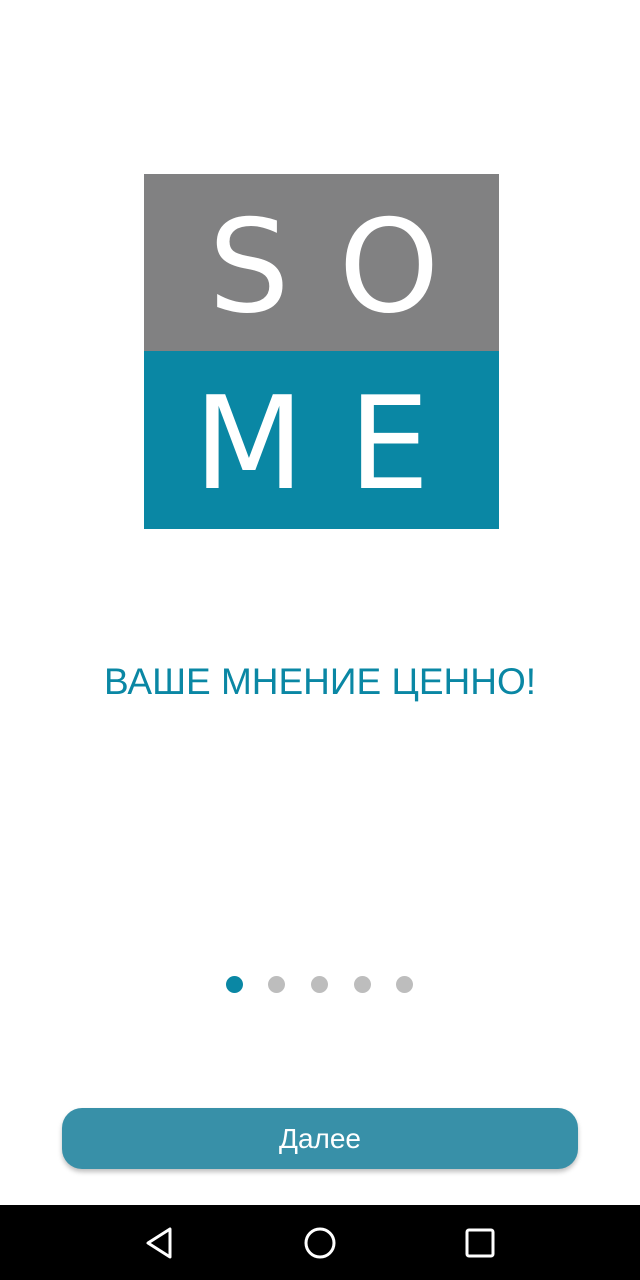 This screenshot has width=640, height=1280. What do you see at coordinates (249, 267) in the screenshot?
I see `logo-letter-s: S` at bounding box center [249, 267].